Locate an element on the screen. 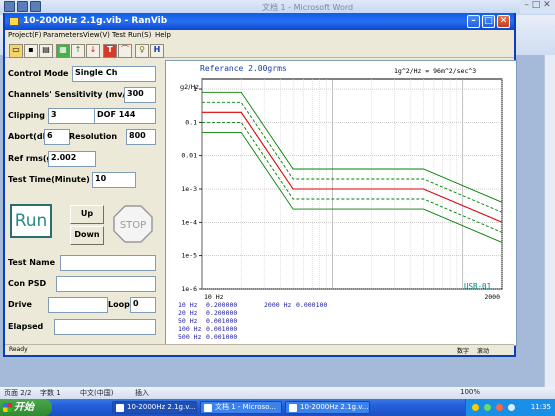 The height and width of the screenshot is (416, 555). curve-icon: ⌒ is located at coordinates (125, 51).